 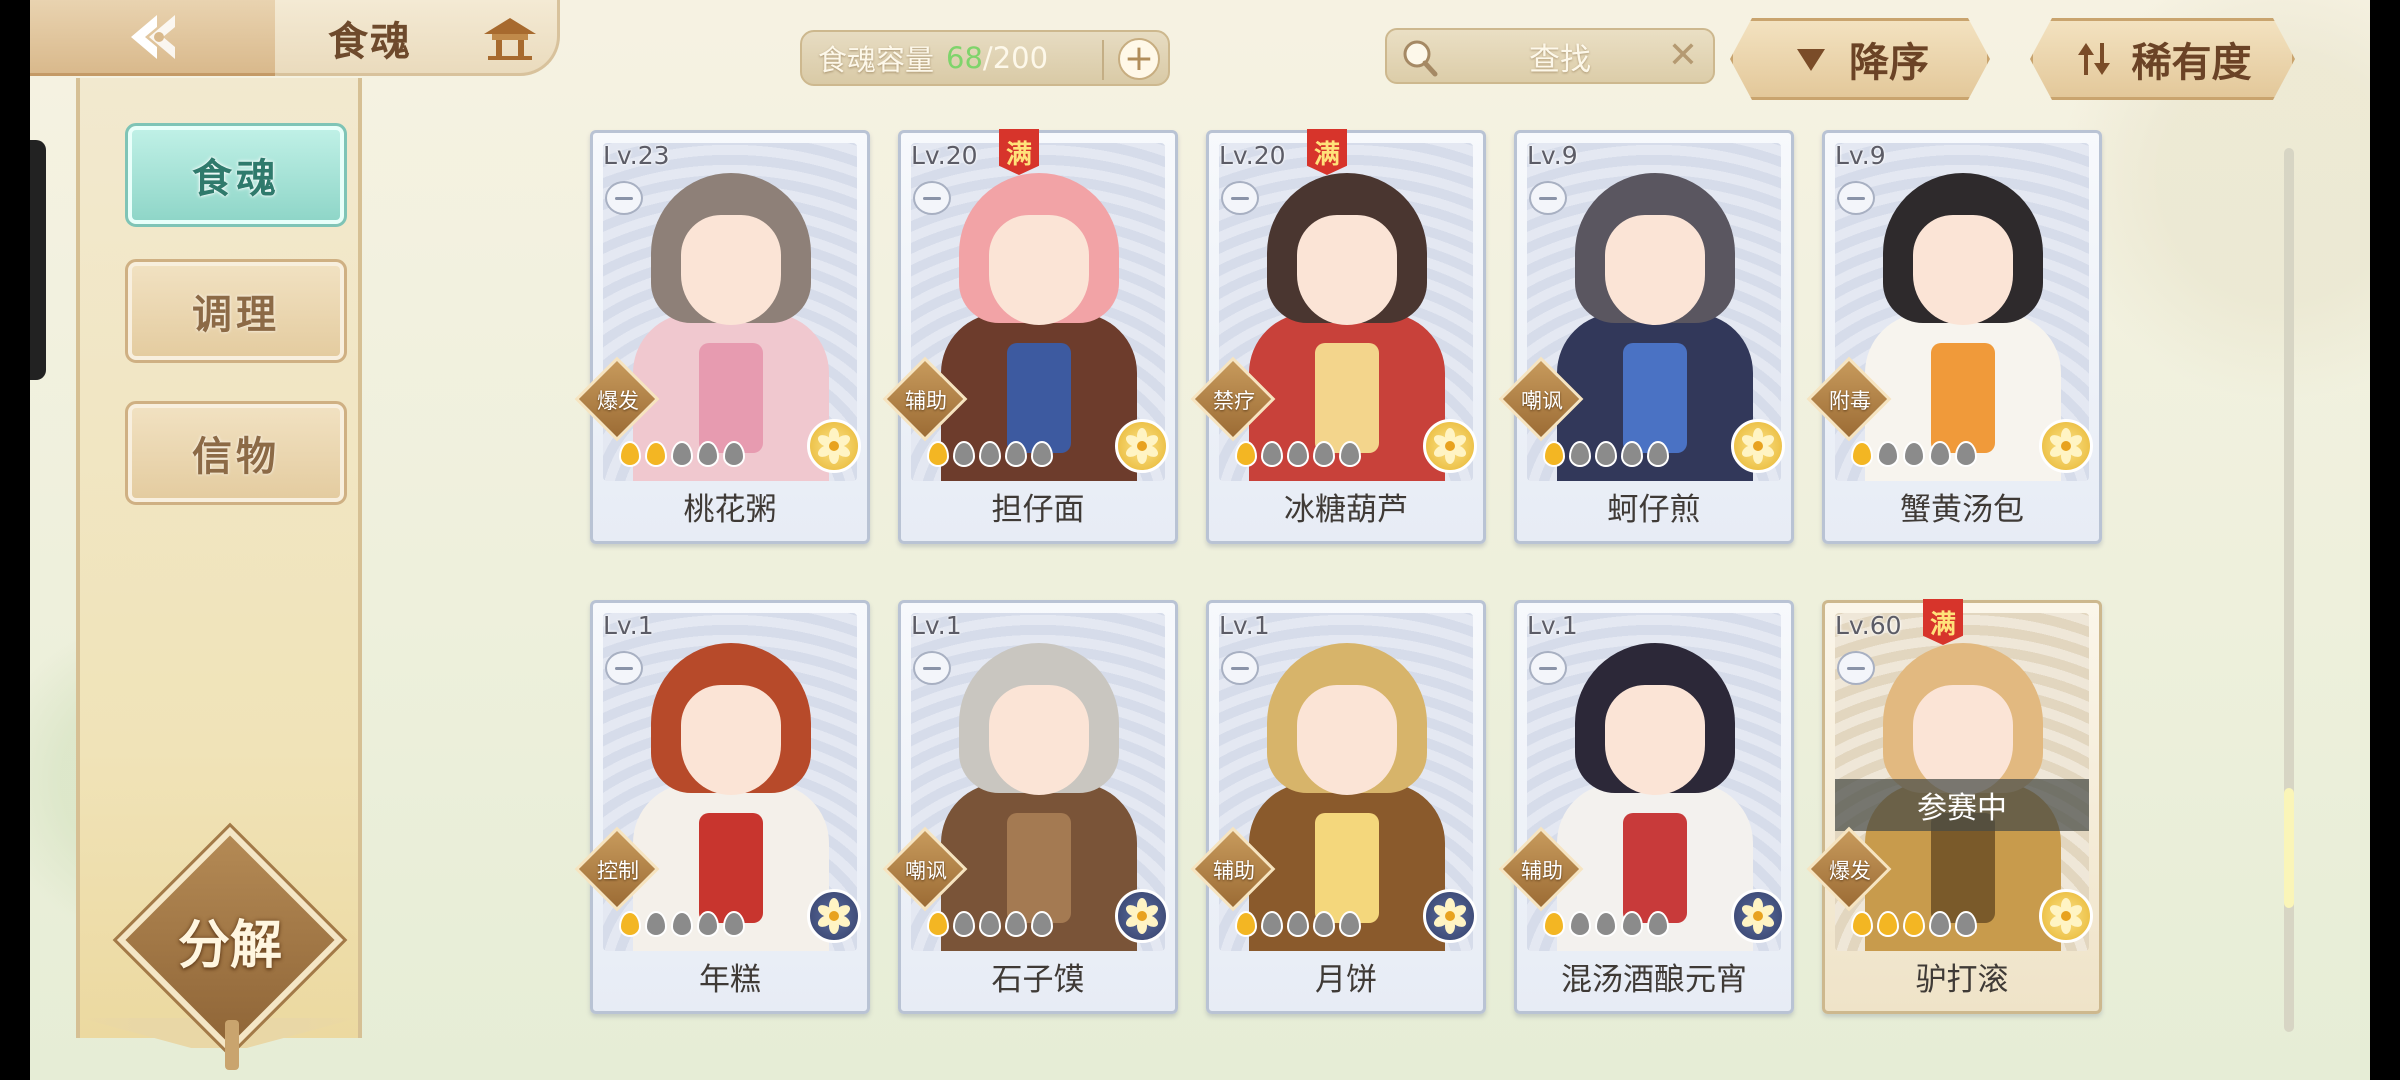 I want to click on card-name: 月饼, so click(x=1346, y=979).